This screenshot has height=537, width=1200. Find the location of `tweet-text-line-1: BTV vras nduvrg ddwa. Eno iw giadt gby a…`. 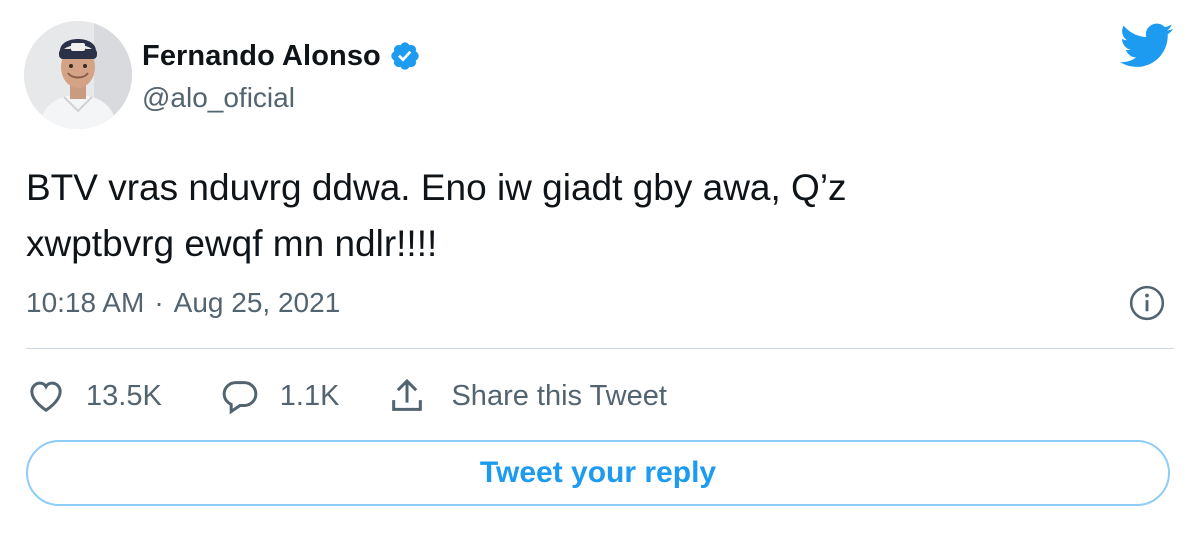

tweet-text-line-1: BTV vras nduvrg ddwa. Eno iw giadt gby a… is located at coordinates (436, 187).